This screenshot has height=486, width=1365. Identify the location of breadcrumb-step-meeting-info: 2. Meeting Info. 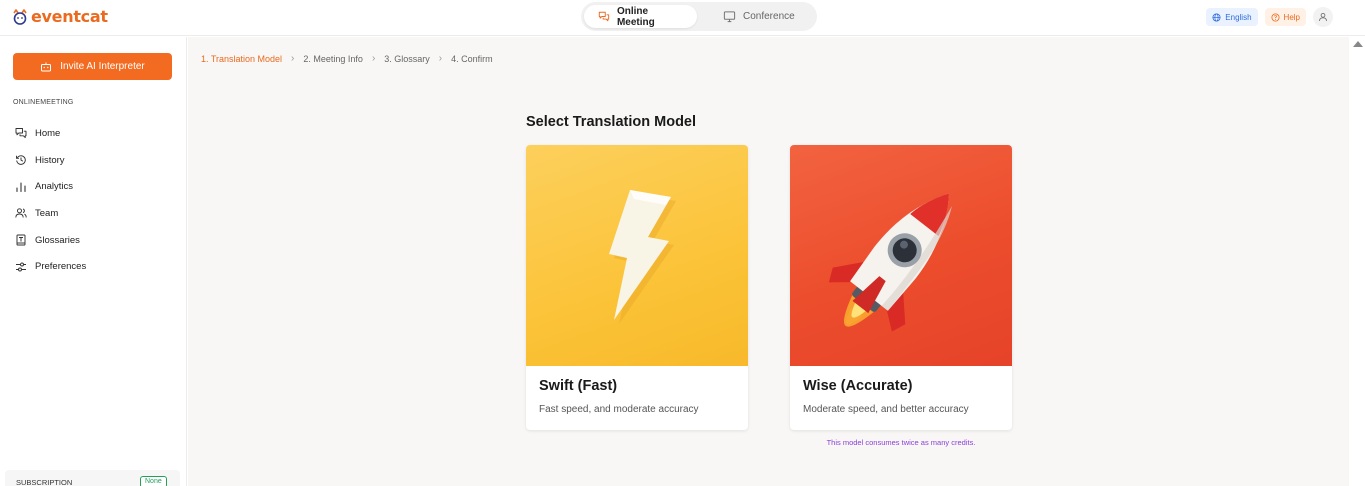
(333, 59).